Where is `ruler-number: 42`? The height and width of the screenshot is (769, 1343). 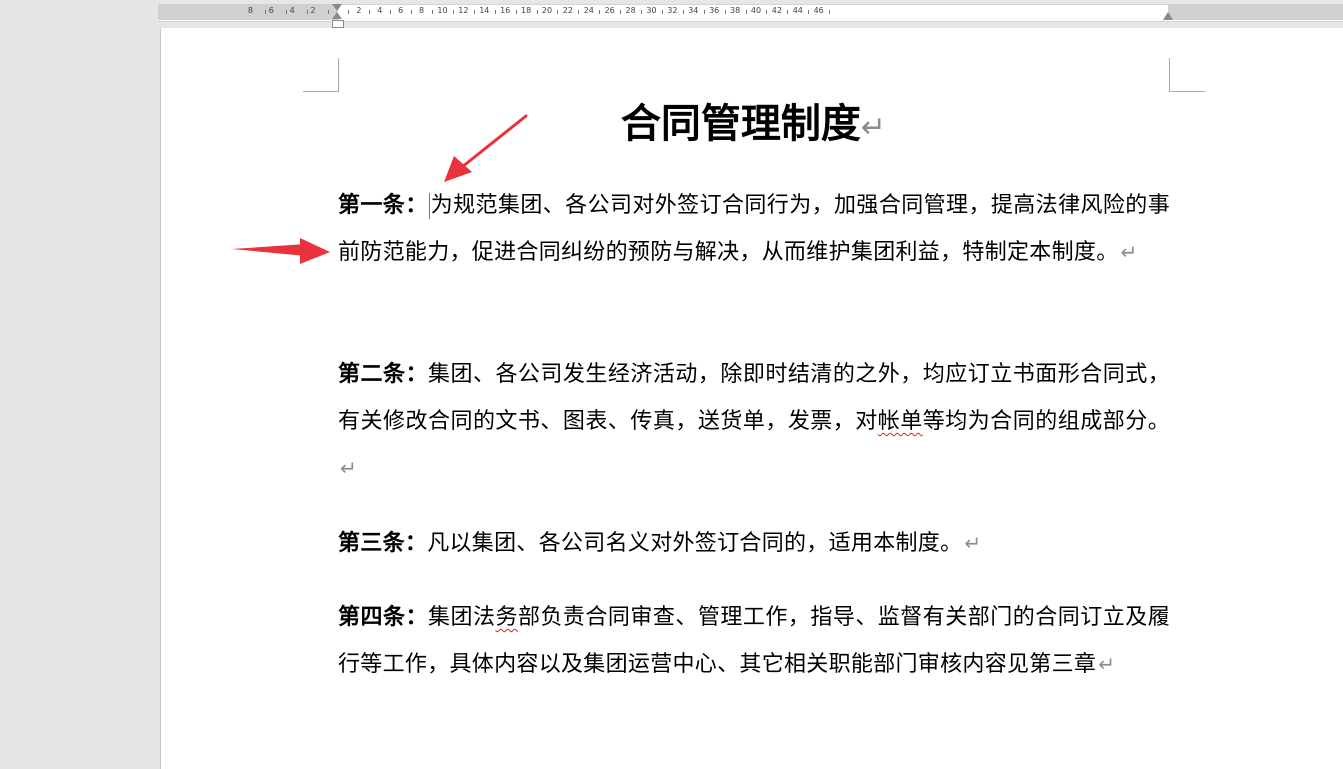 ruler-number: 42 is located at coordinates (776, 10).